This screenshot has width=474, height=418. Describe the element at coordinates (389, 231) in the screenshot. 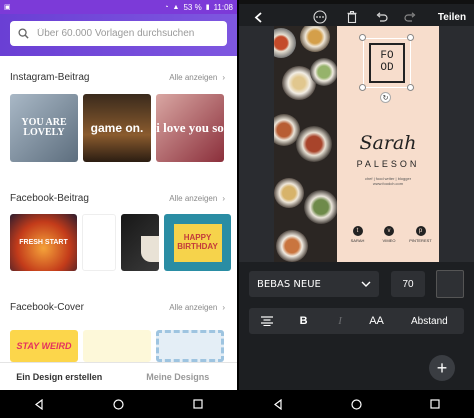

I see `vimeo-icon: v` at that location.